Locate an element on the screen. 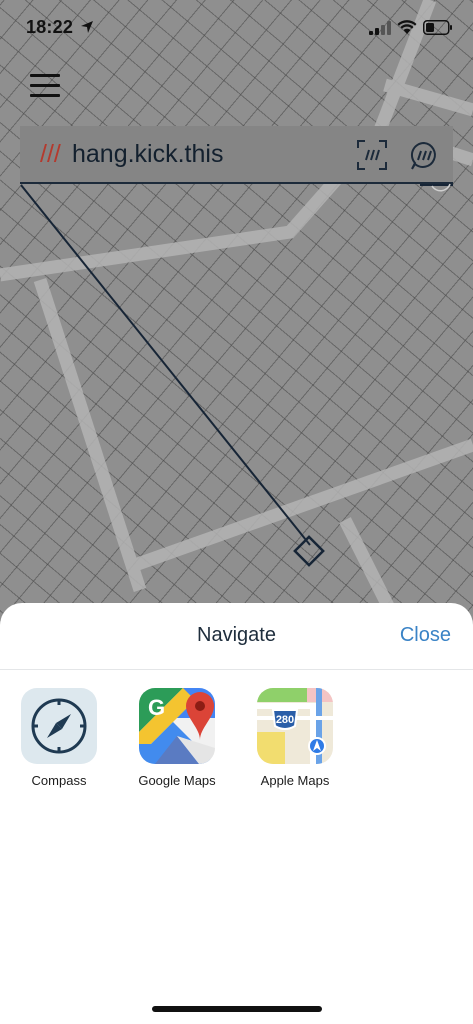  app-apple-maps: 280 Apple Maps is located at coordinates (295, 738).